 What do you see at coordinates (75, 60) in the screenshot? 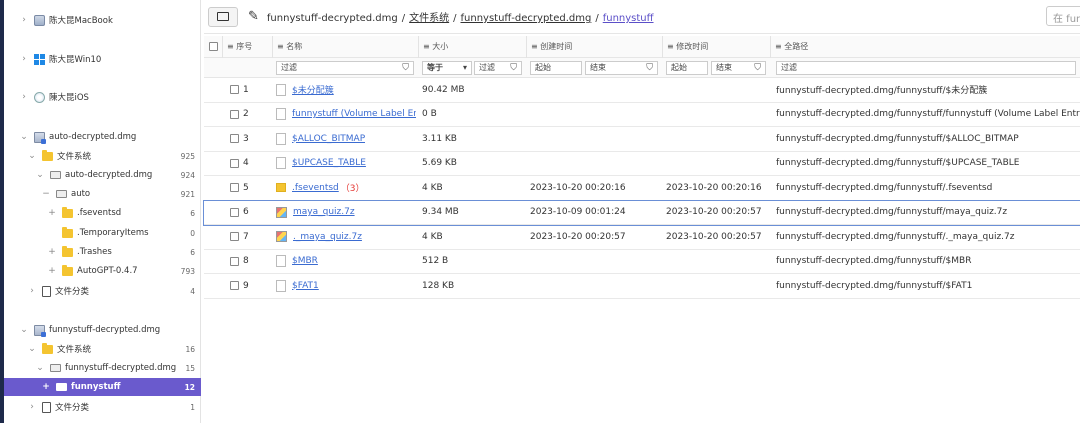
I see `tree-node-label: 陈大昆Win10` at bounding box center [75, 60].